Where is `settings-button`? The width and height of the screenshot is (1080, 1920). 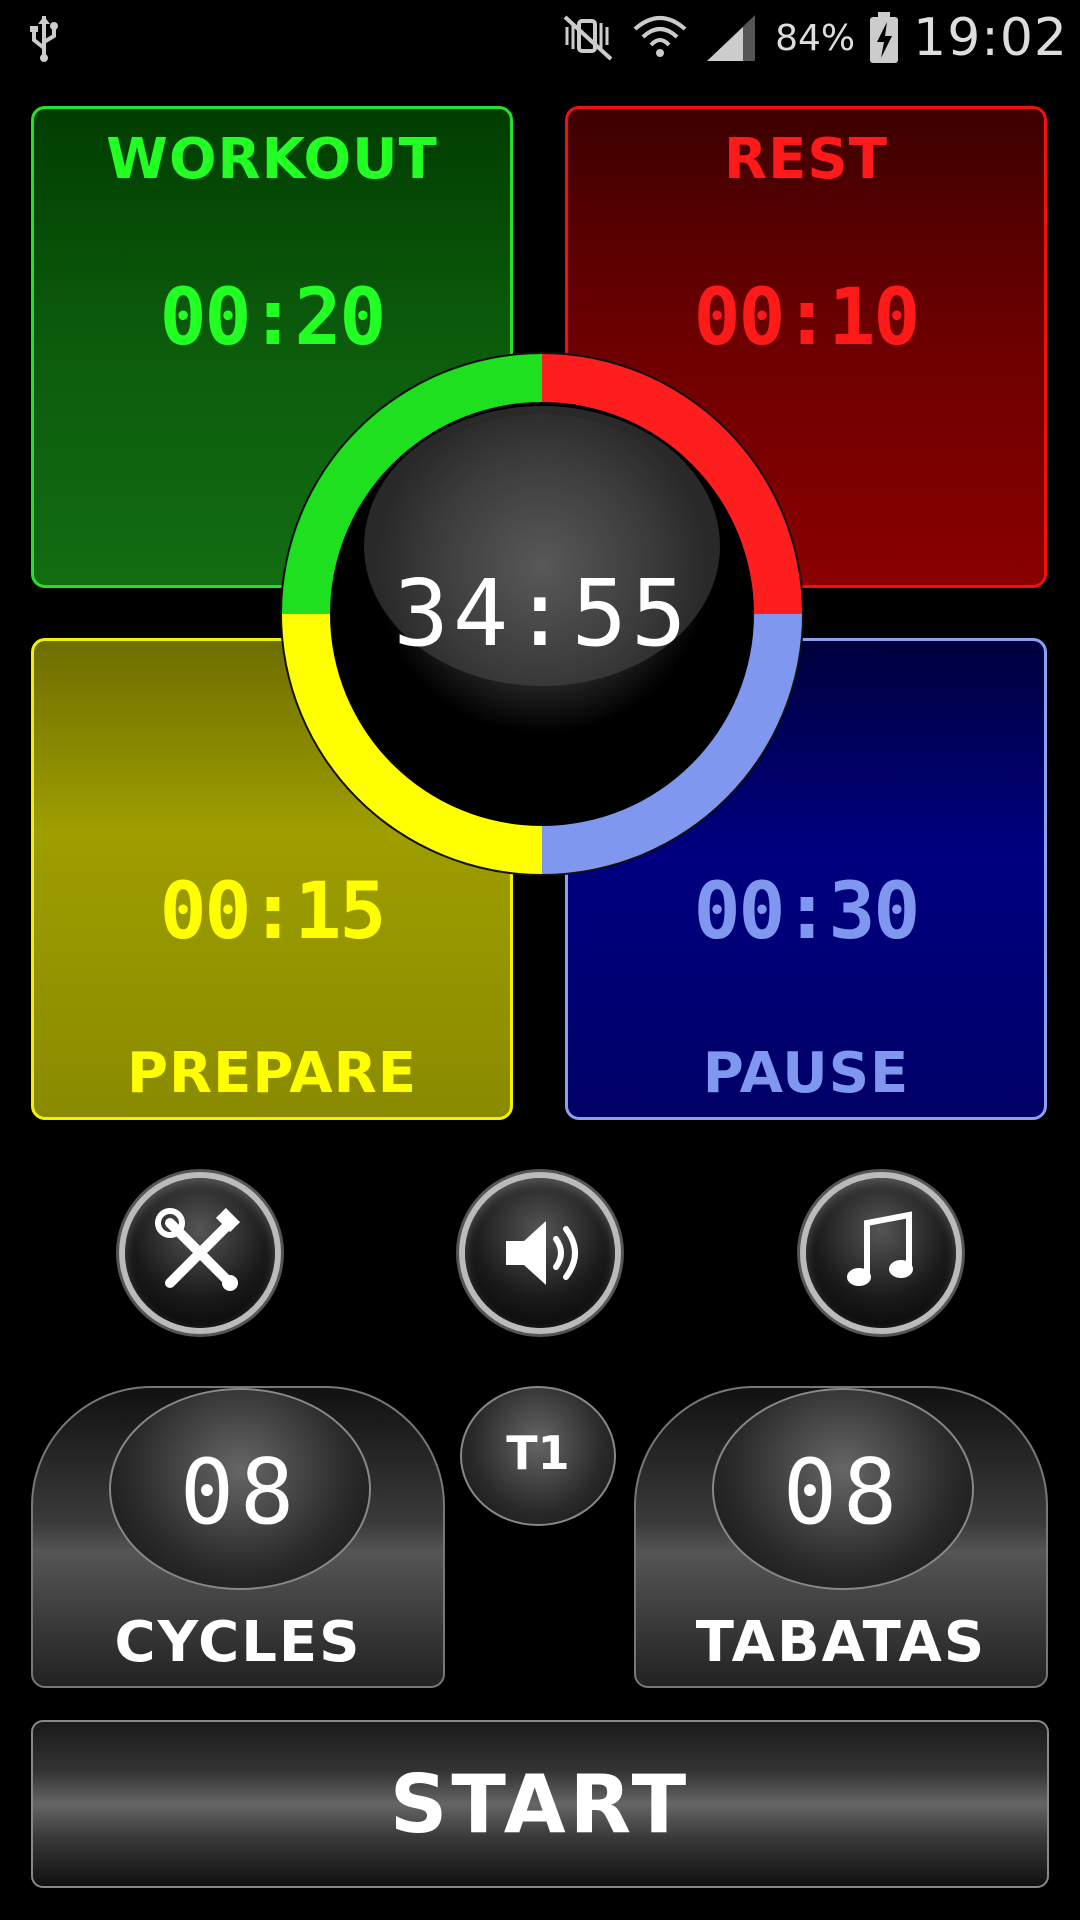
settings-button is located at coordinates (200, 1253).